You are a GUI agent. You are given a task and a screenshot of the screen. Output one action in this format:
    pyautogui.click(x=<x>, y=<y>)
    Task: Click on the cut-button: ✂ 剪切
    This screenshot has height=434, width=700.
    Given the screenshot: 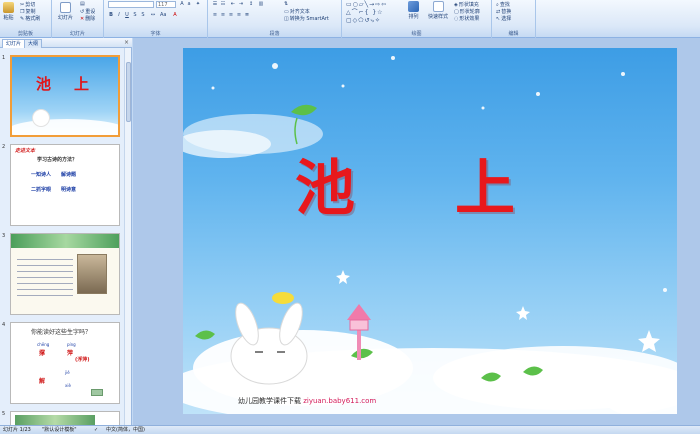 What is the action you would take?
    pyautogui.click(x=27, y=5)
    